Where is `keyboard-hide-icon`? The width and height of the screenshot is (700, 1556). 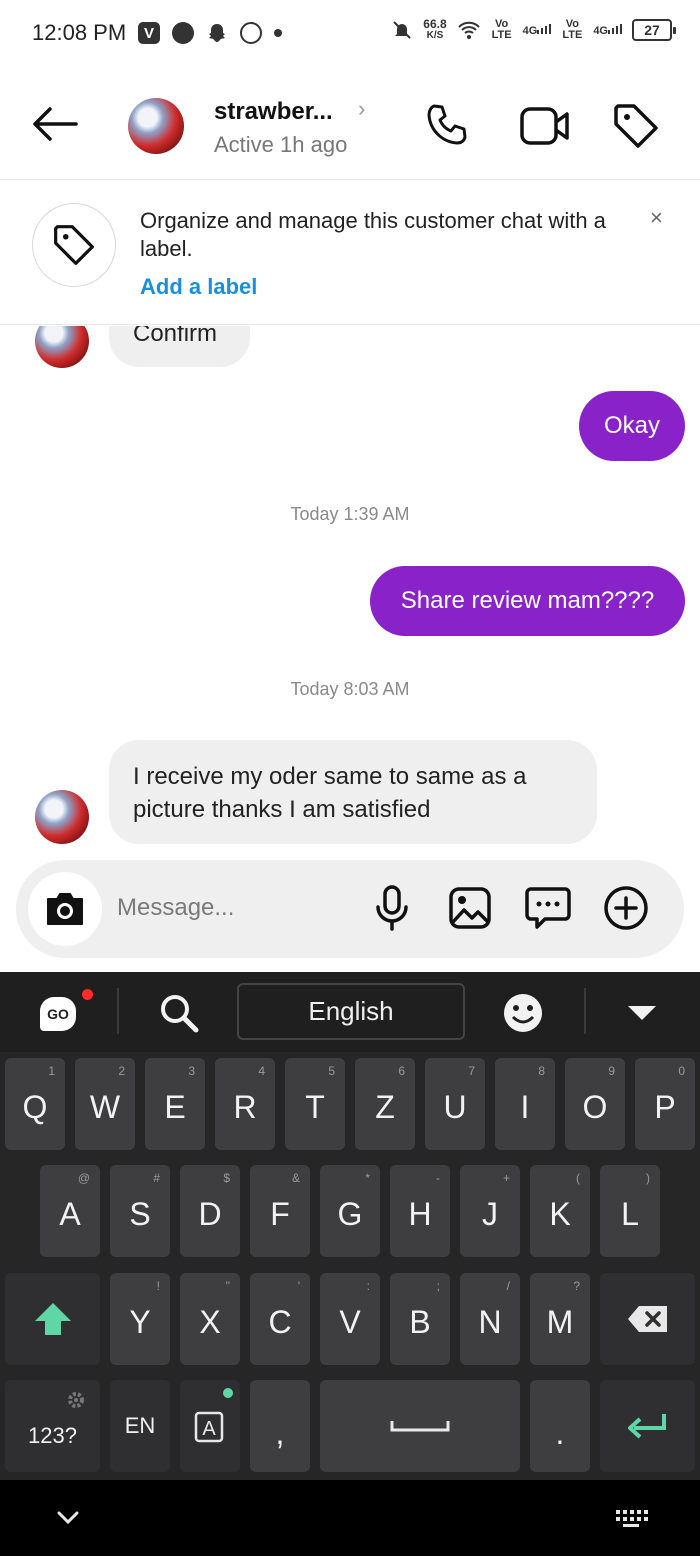
keyboard-hide-icon is located at coordinates (631, 1518).